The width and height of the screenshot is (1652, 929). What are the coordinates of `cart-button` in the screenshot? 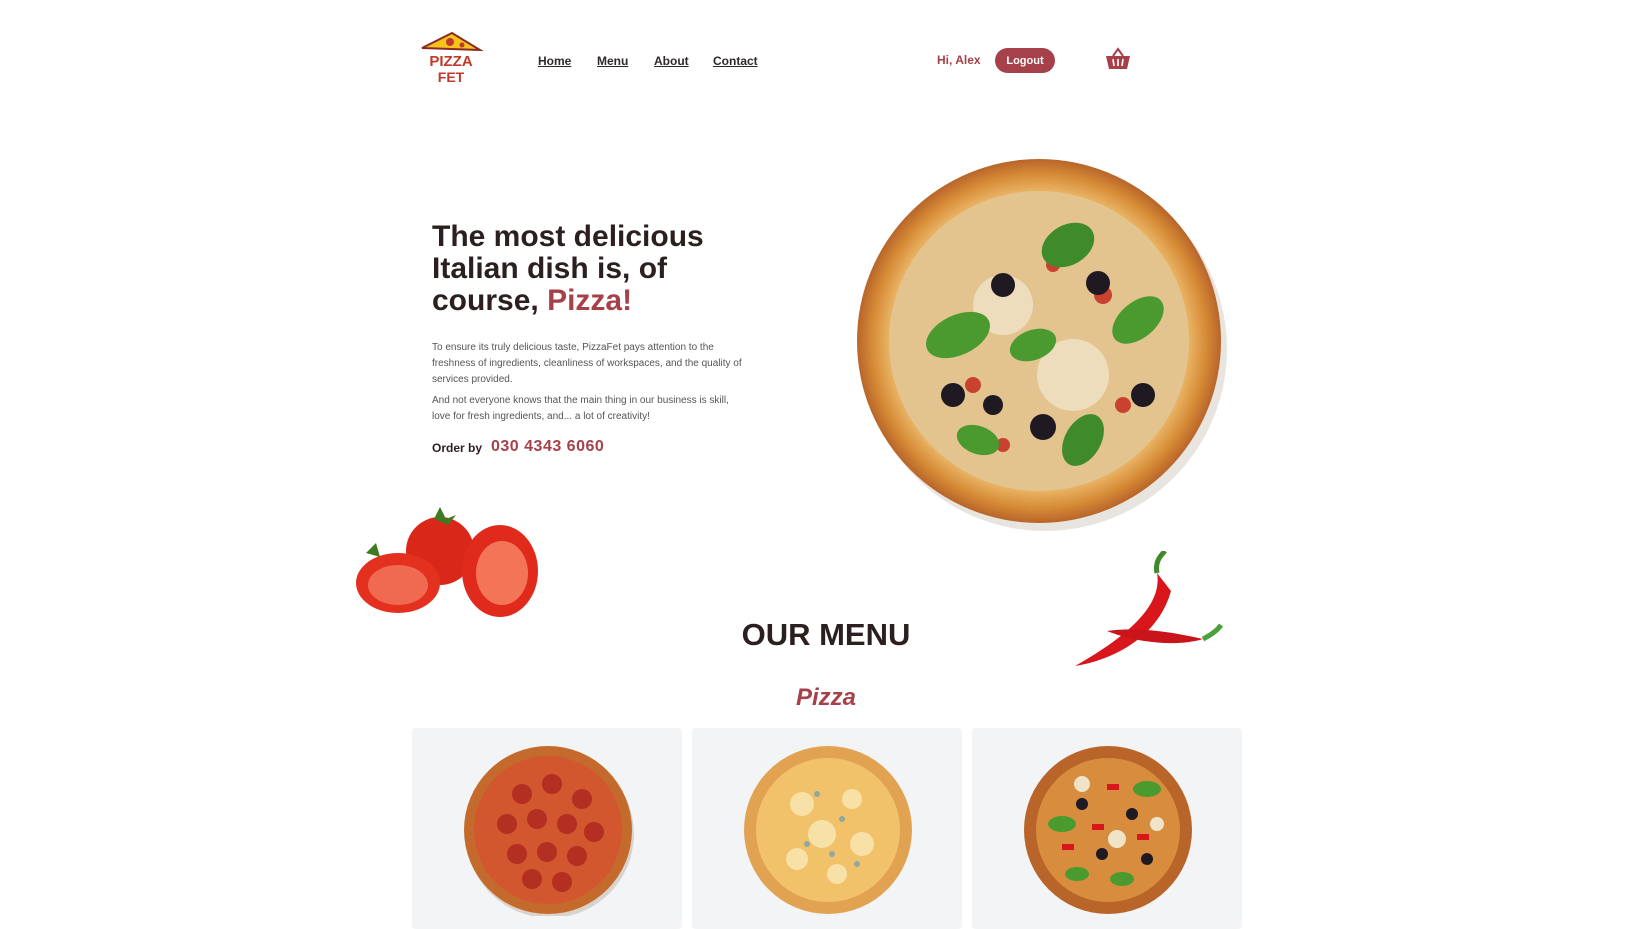 It's located at (1118, 59).